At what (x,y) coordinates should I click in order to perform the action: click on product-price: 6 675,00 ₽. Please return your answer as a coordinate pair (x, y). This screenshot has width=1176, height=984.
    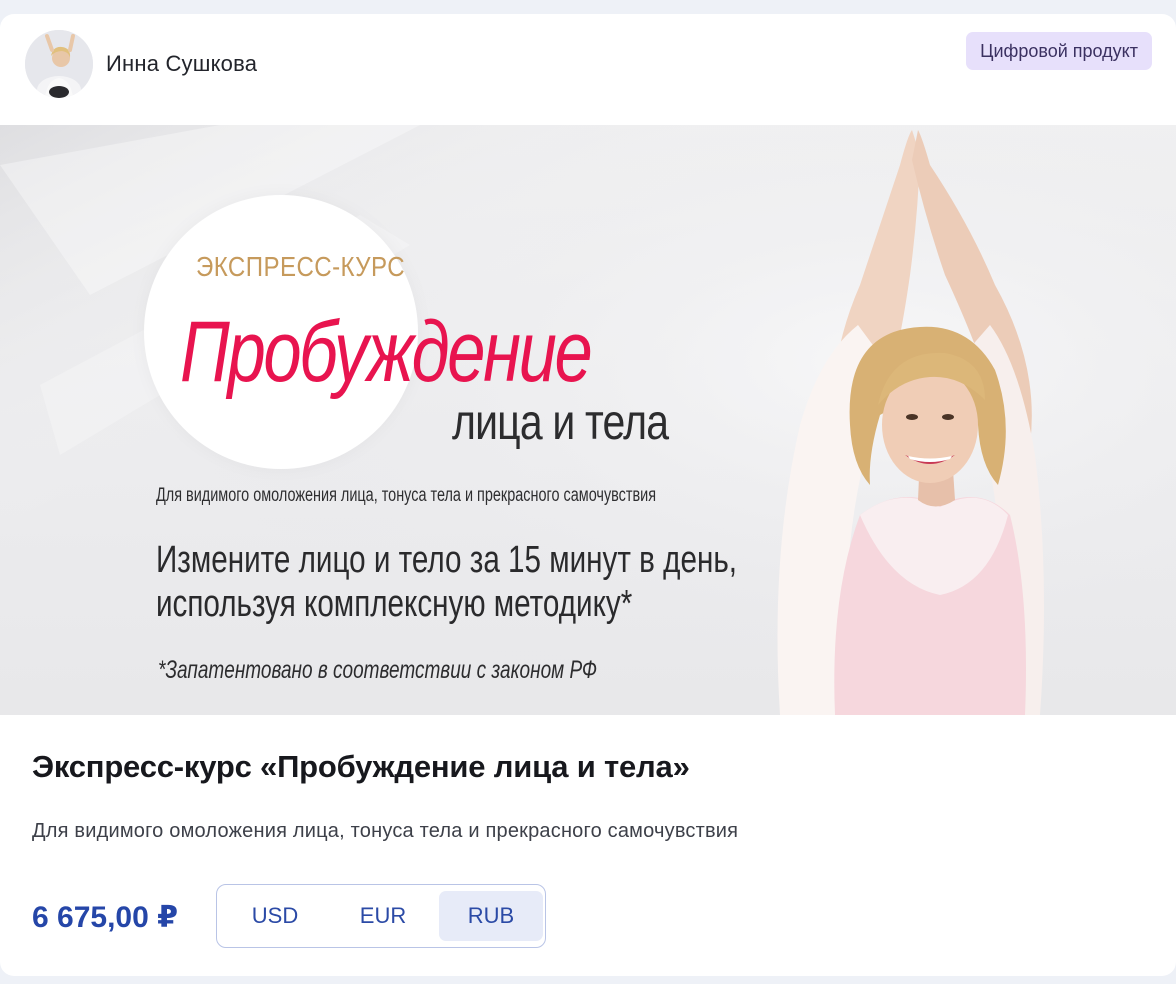
    Looking at the image, I should click on (105, 917).